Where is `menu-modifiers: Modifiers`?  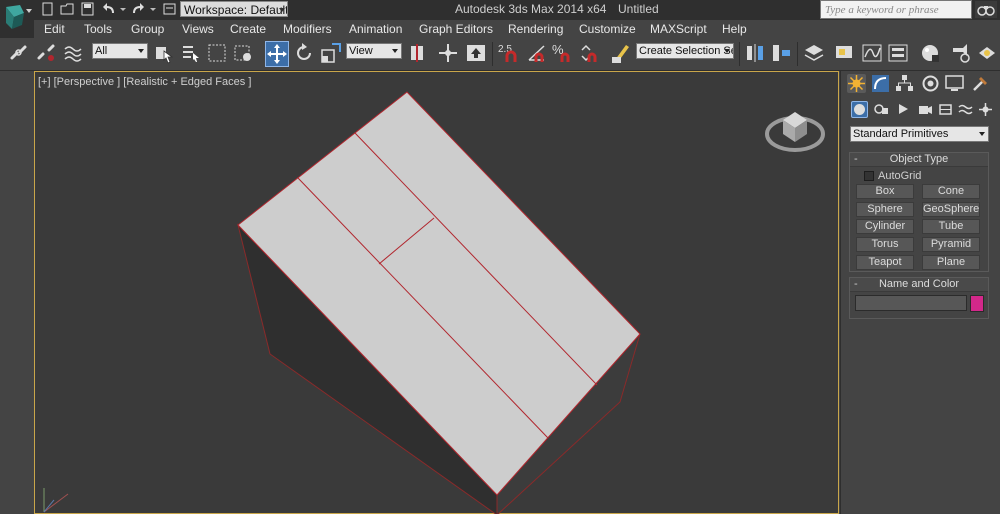 menu-modifiers: Modifiers is located at coordinates (307, 29).